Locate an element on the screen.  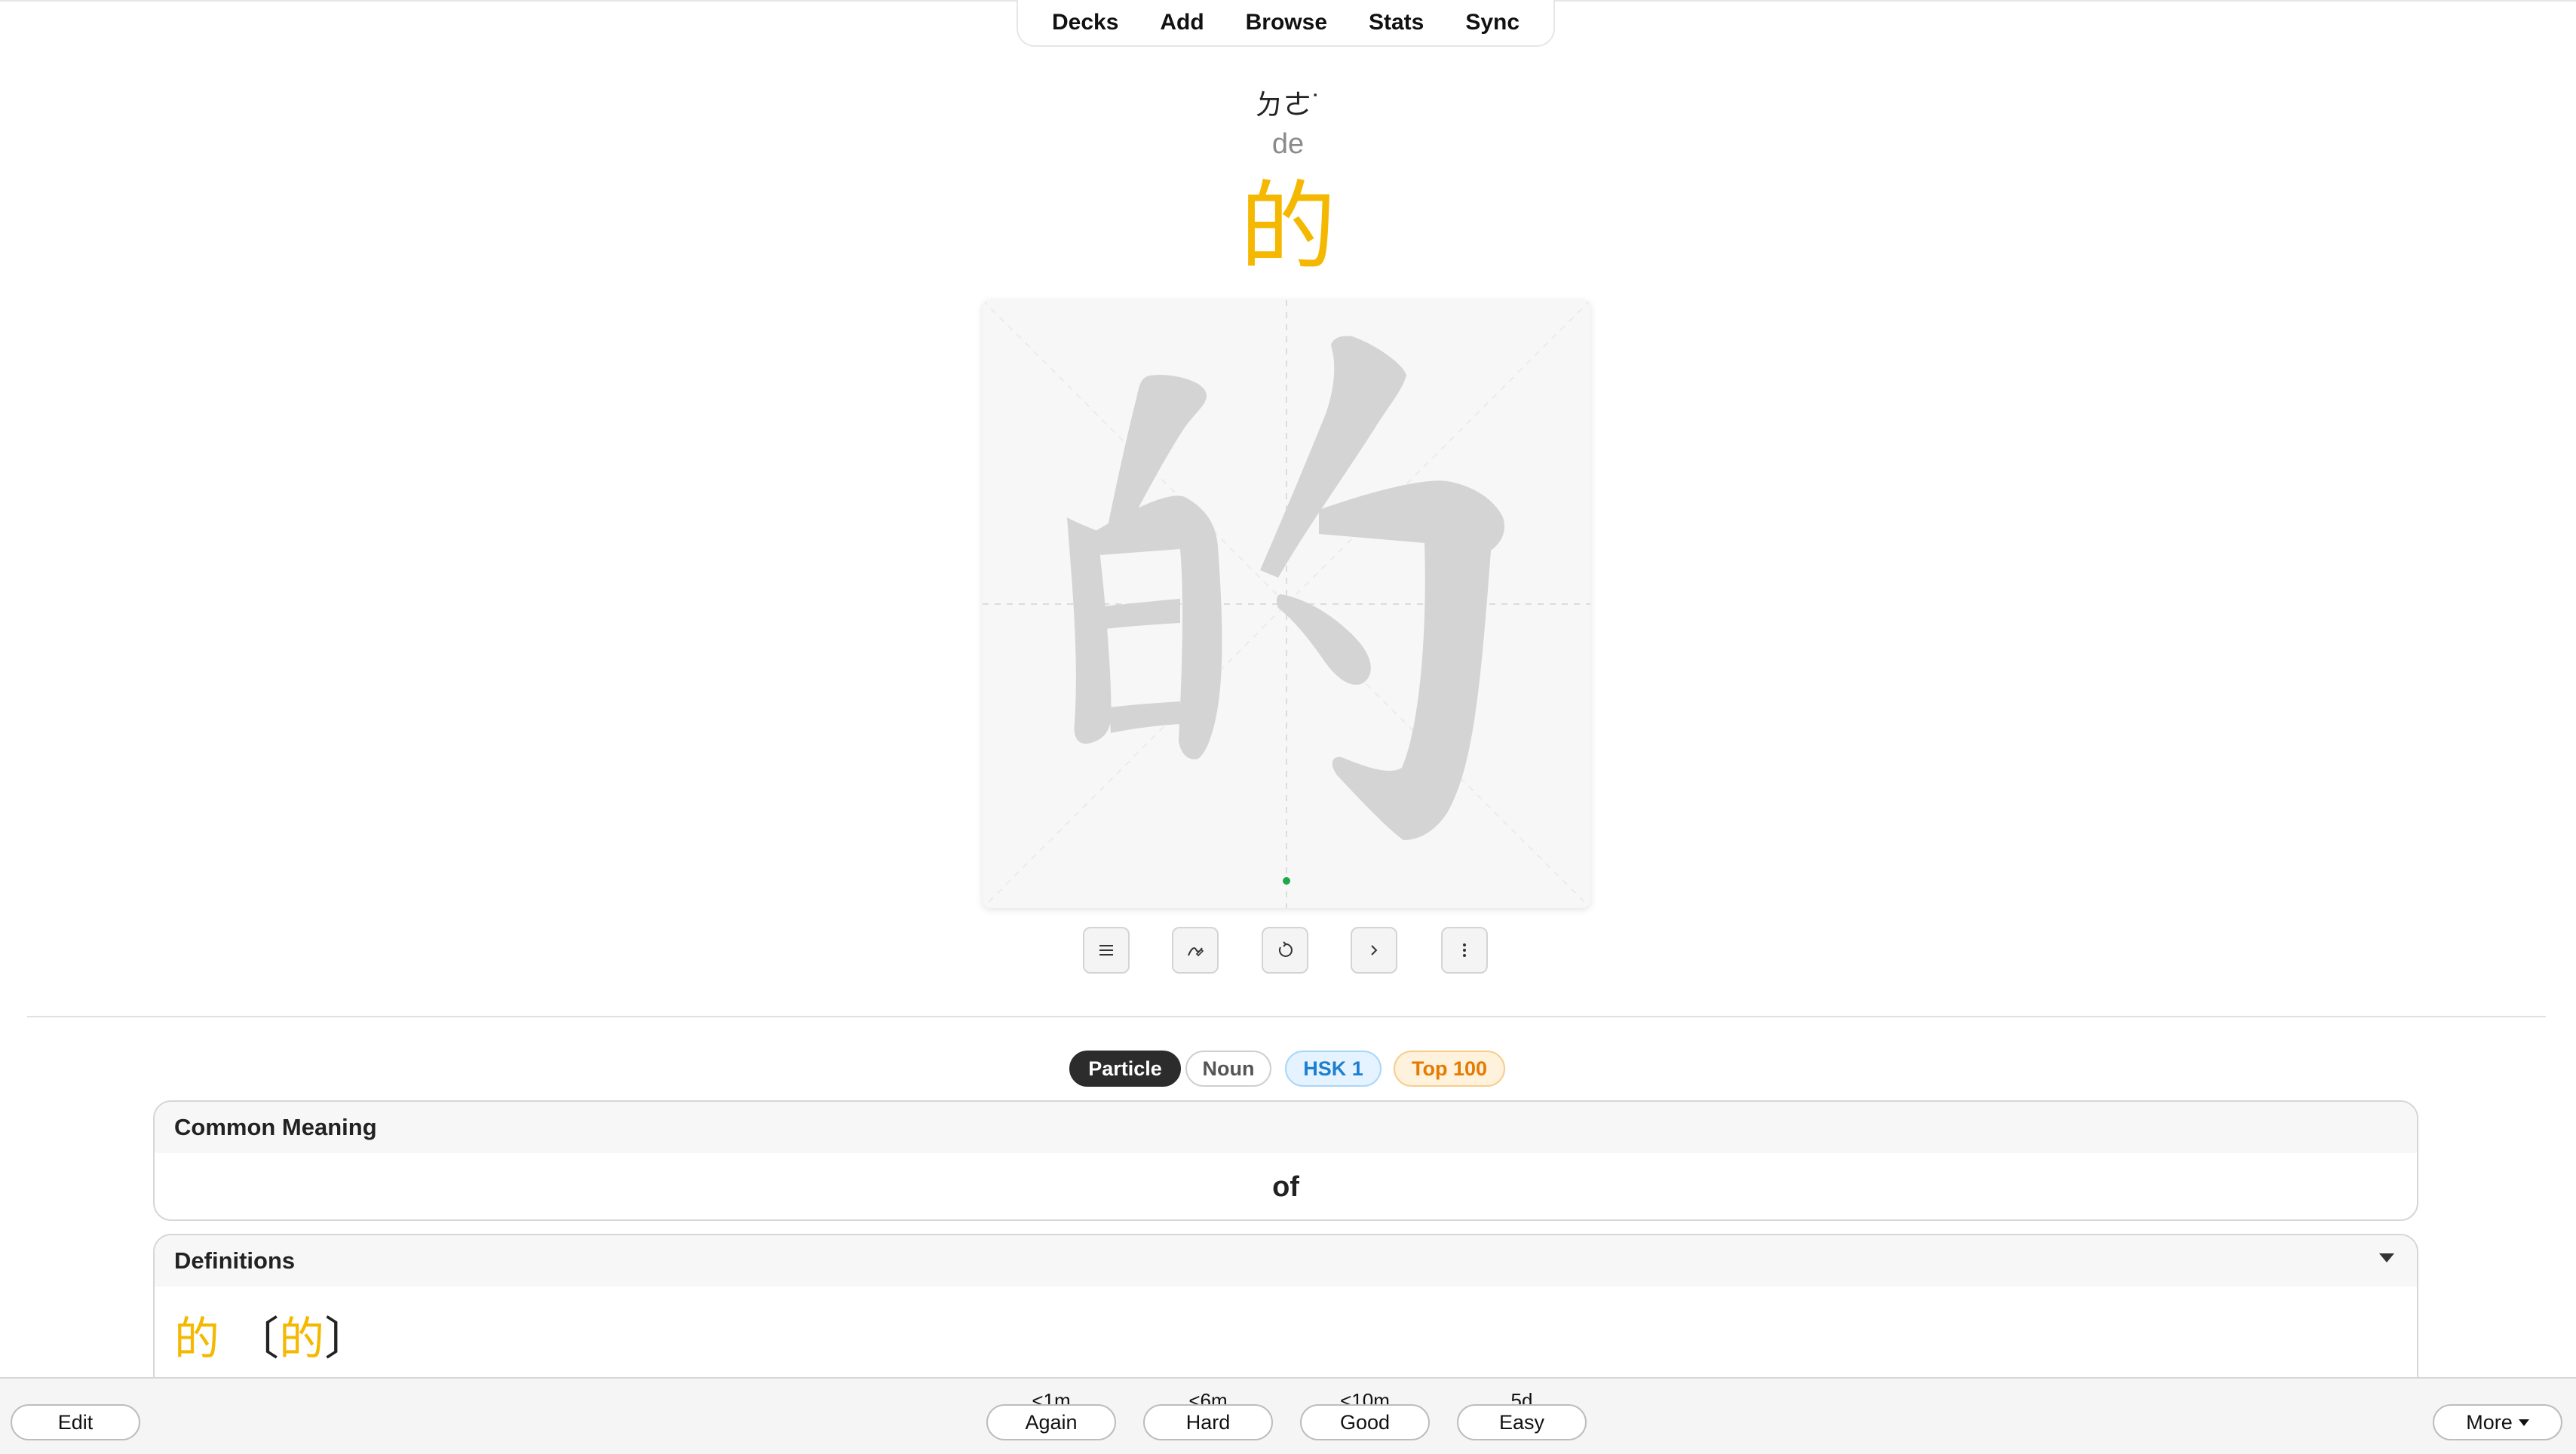
outline-toggle-button is located at coordinates (1106, 950).